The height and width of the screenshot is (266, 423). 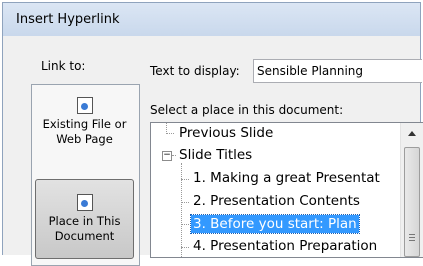 I want to click on text-to-display-label: Text to display:, so click(x=195, y=71).